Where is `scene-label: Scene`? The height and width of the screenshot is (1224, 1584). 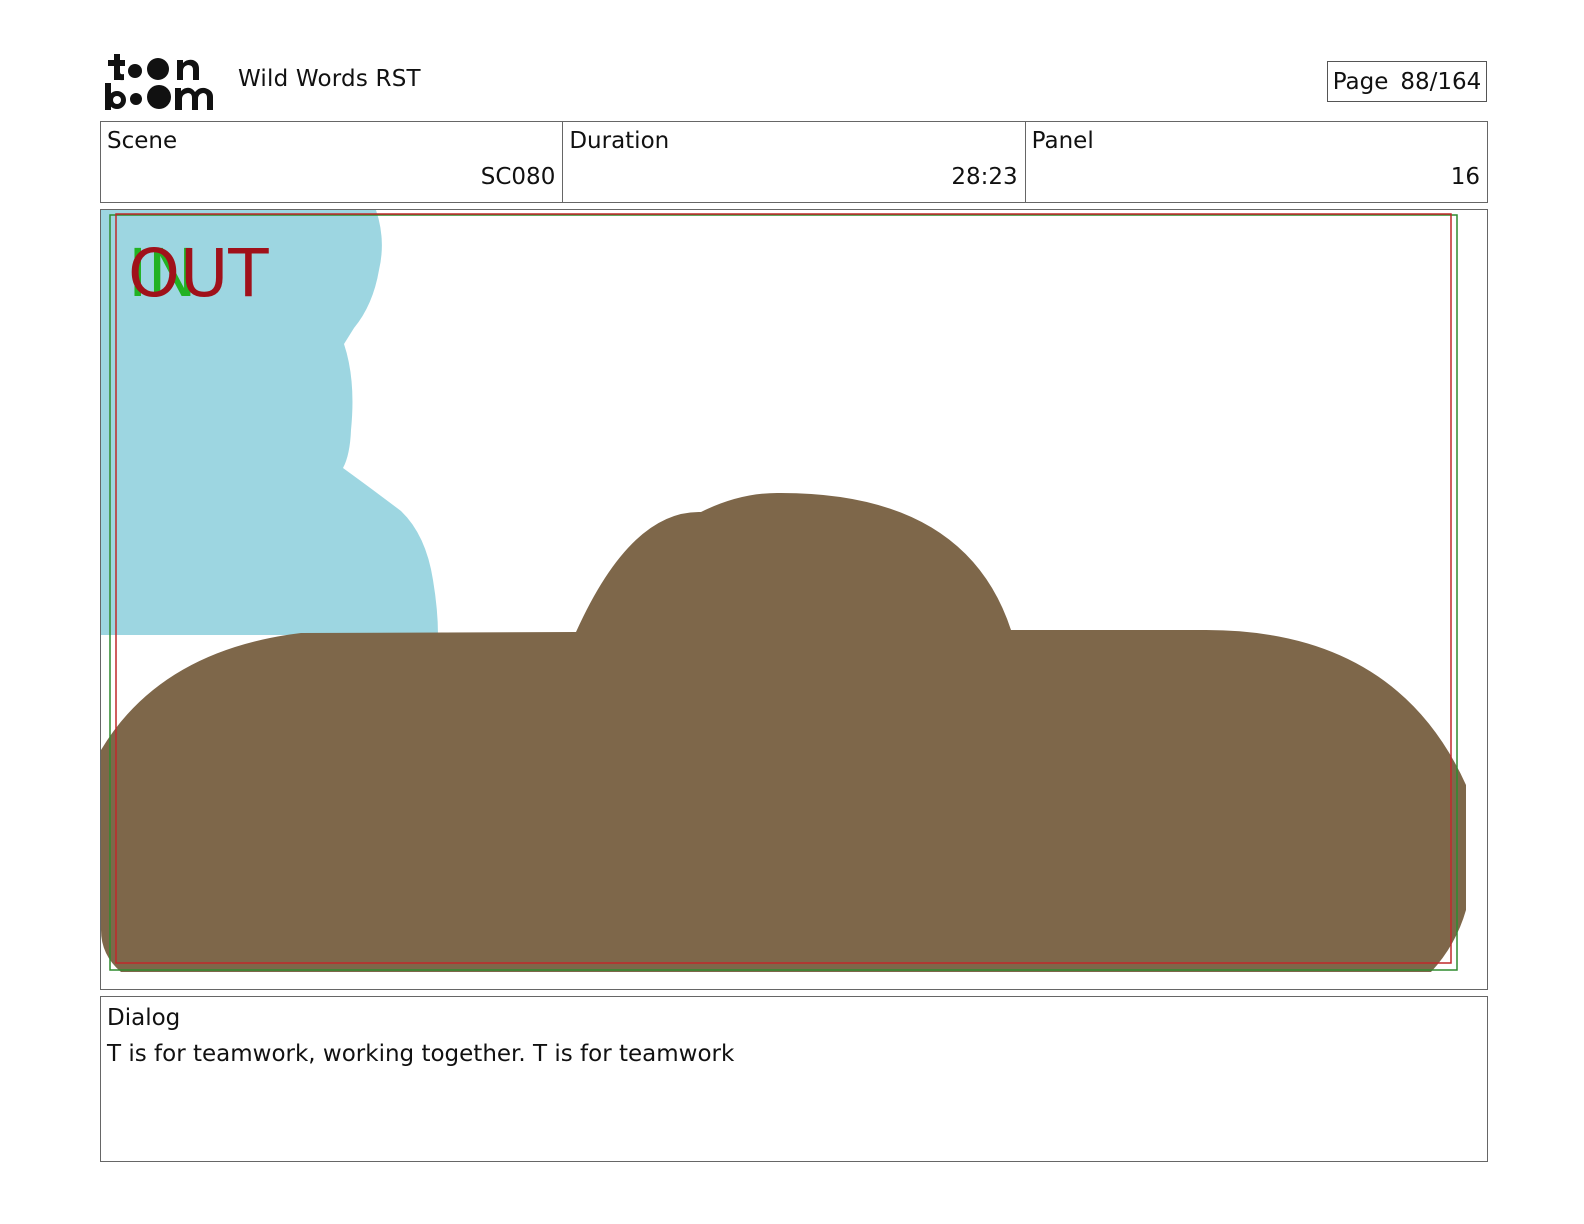
scene-label: Scene is located at coordinates (142, 141).